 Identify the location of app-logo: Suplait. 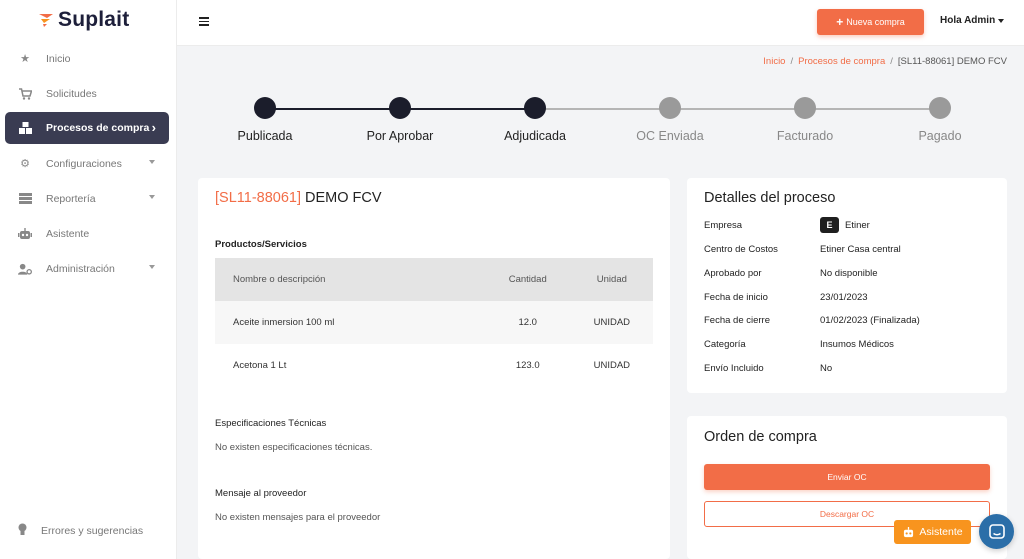
(83, 20).